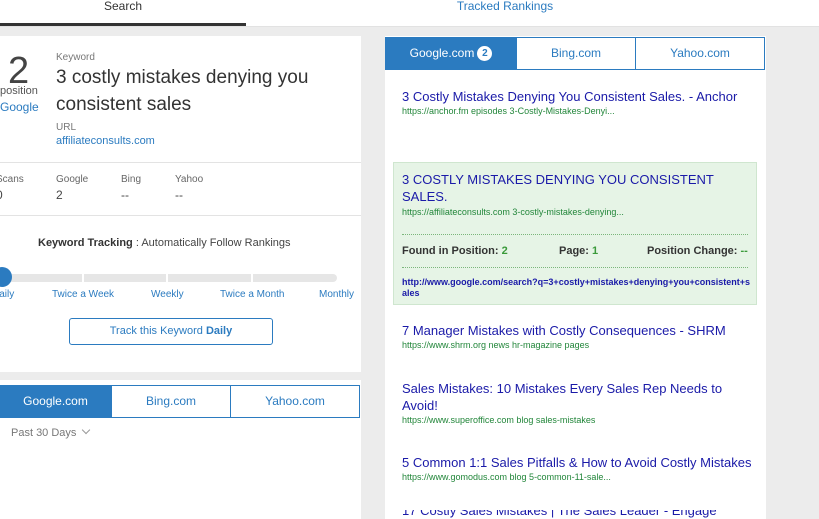 Image resolution: width=819 pixels, height=519 pixels. What do you see at coordinates (86, 430) in the screenshot?
I see `chevron-down-icon` at bounding box center [86, 430].